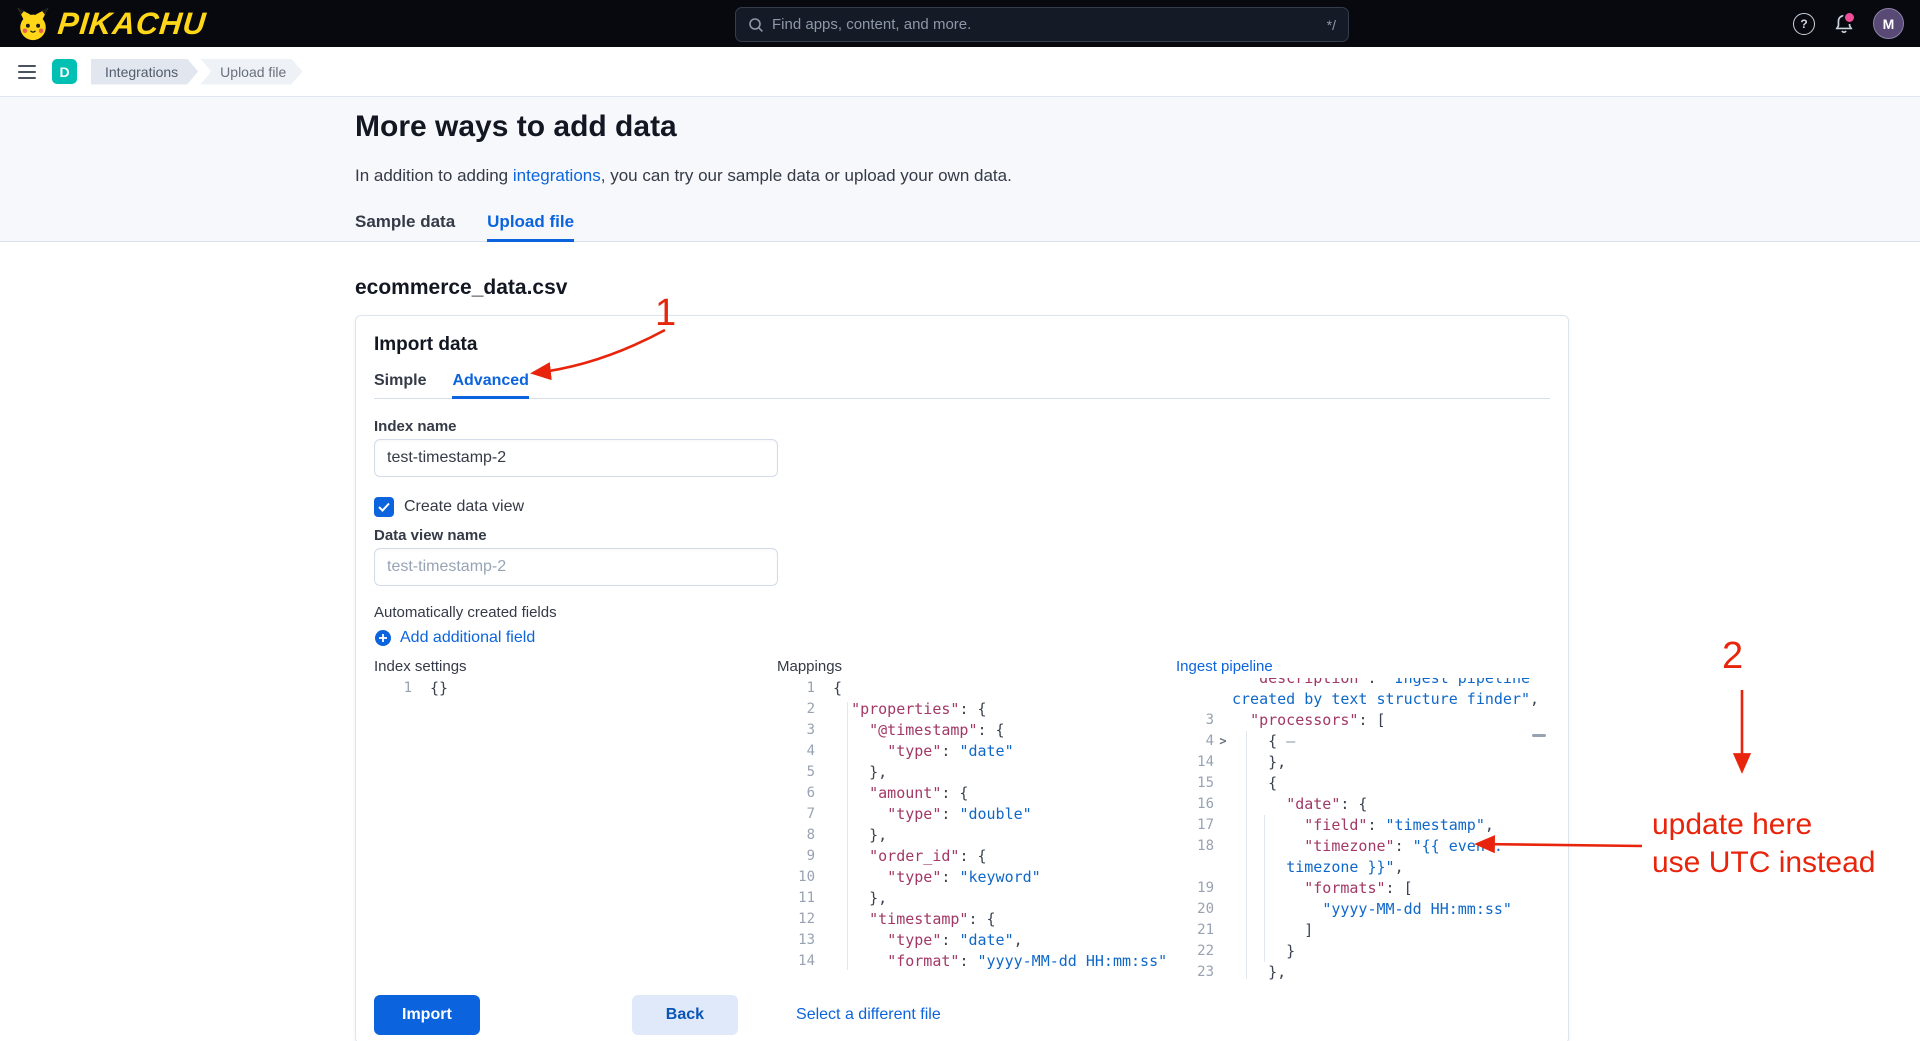 The image size is (1920, 1041). Describe the element at coordinates (465, 612) in the screenshot. I see `auto-created-fields-label: Automatically created fields` at that location.